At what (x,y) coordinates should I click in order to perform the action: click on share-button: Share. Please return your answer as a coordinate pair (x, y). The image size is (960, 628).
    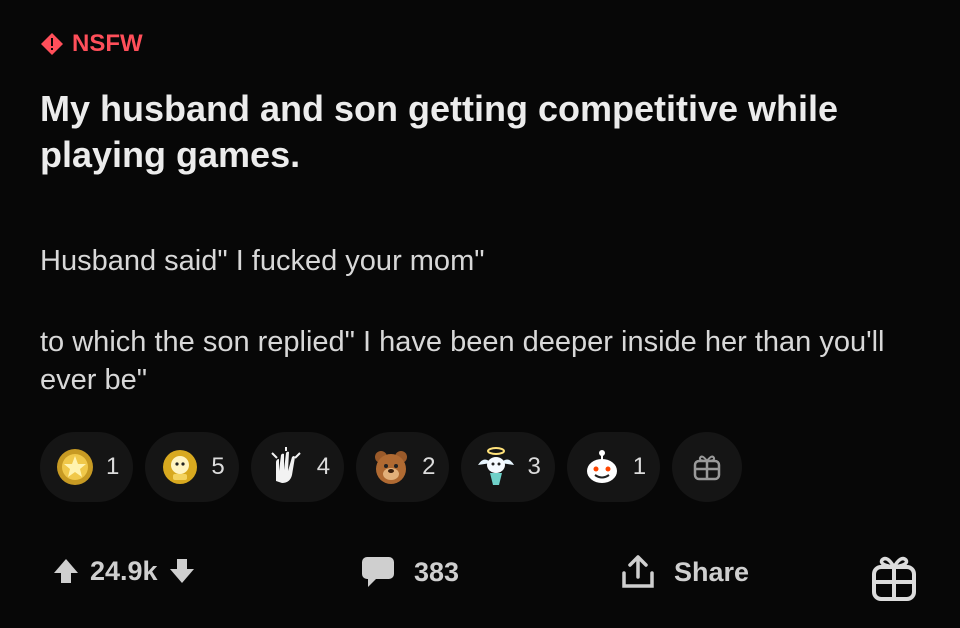
    Looking at the image, I should click on (684, 572).